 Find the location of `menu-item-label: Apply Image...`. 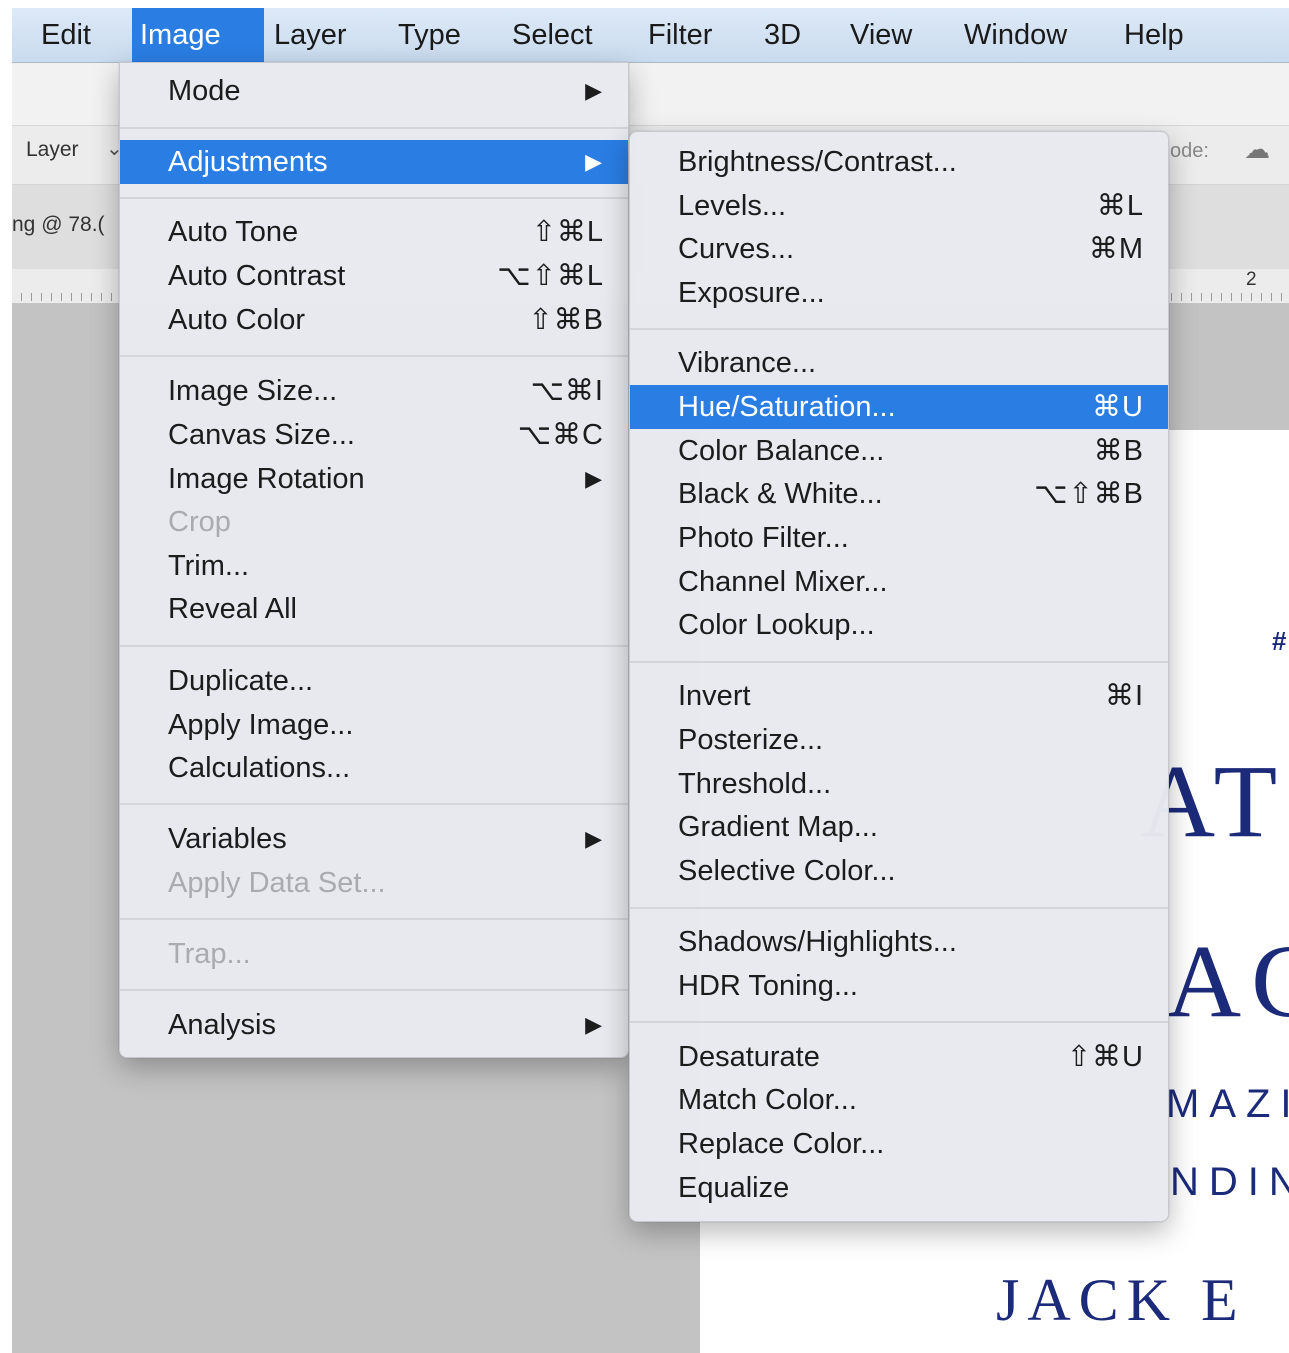

menu-item-label: Apply Image... is located at coordinates (261, 725).